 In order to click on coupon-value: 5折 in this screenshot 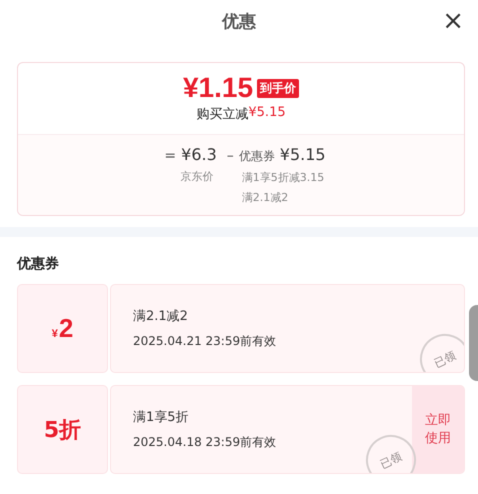, I will do `click(63, 430)`.